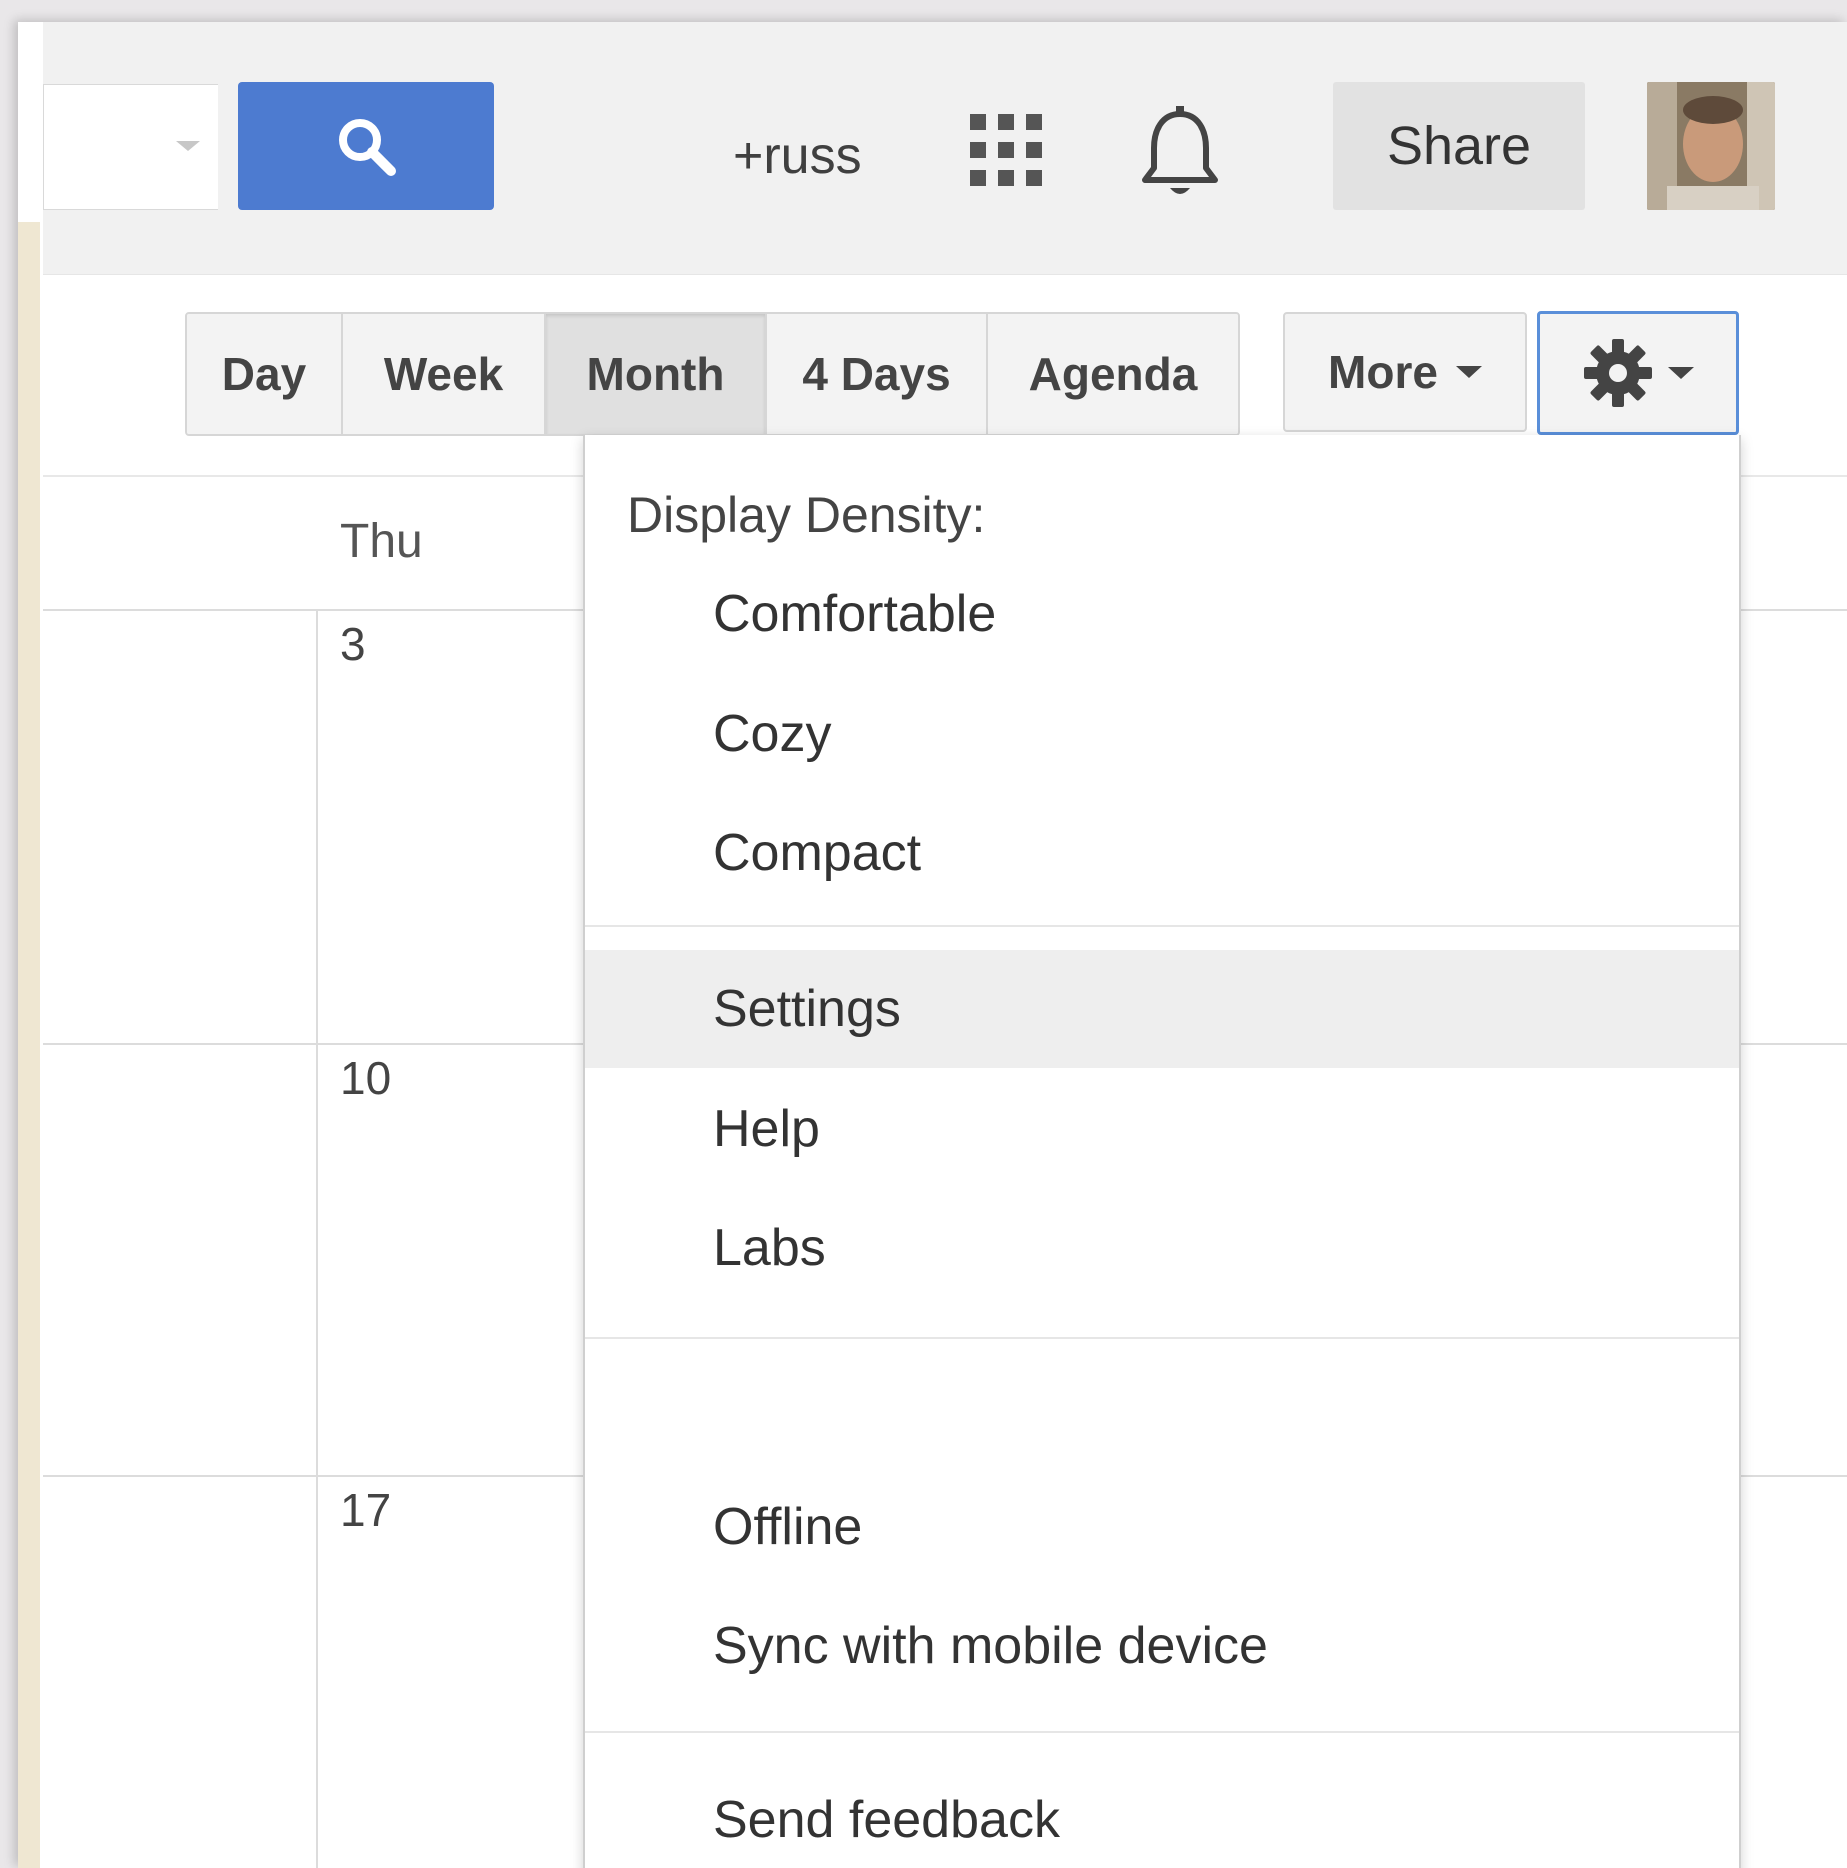 The height and width of the screenshot is (1868, 1847). I want to click on date-number: 3, so click(353, 644).